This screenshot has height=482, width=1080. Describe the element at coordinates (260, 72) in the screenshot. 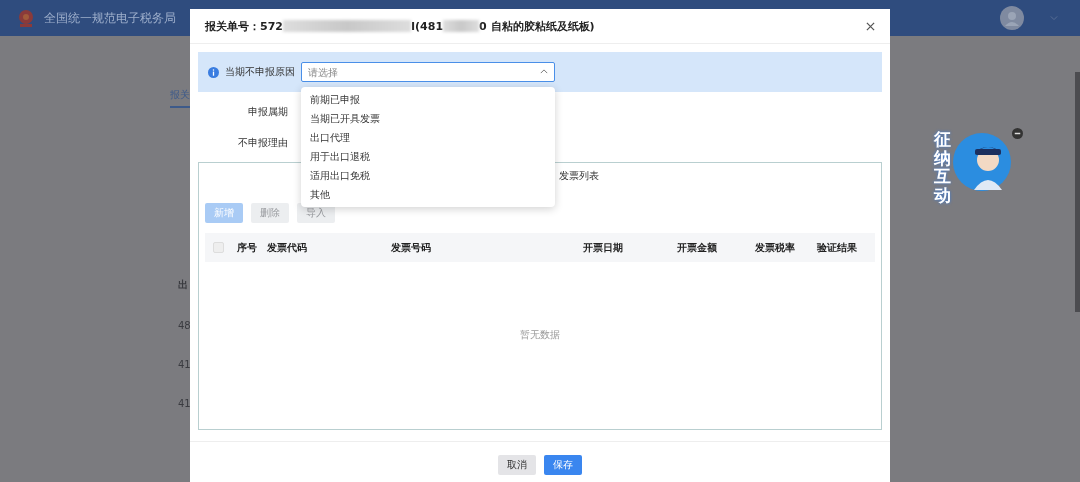

I see `field-label: 当期不申报原因` at that location.